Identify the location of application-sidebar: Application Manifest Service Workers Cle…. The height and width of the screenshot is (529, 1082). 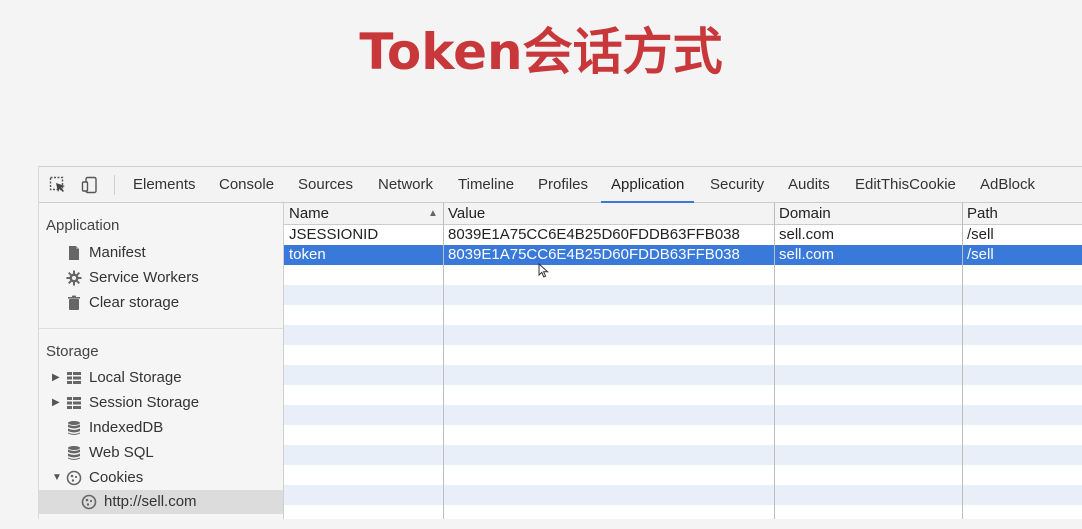
(161, 361).